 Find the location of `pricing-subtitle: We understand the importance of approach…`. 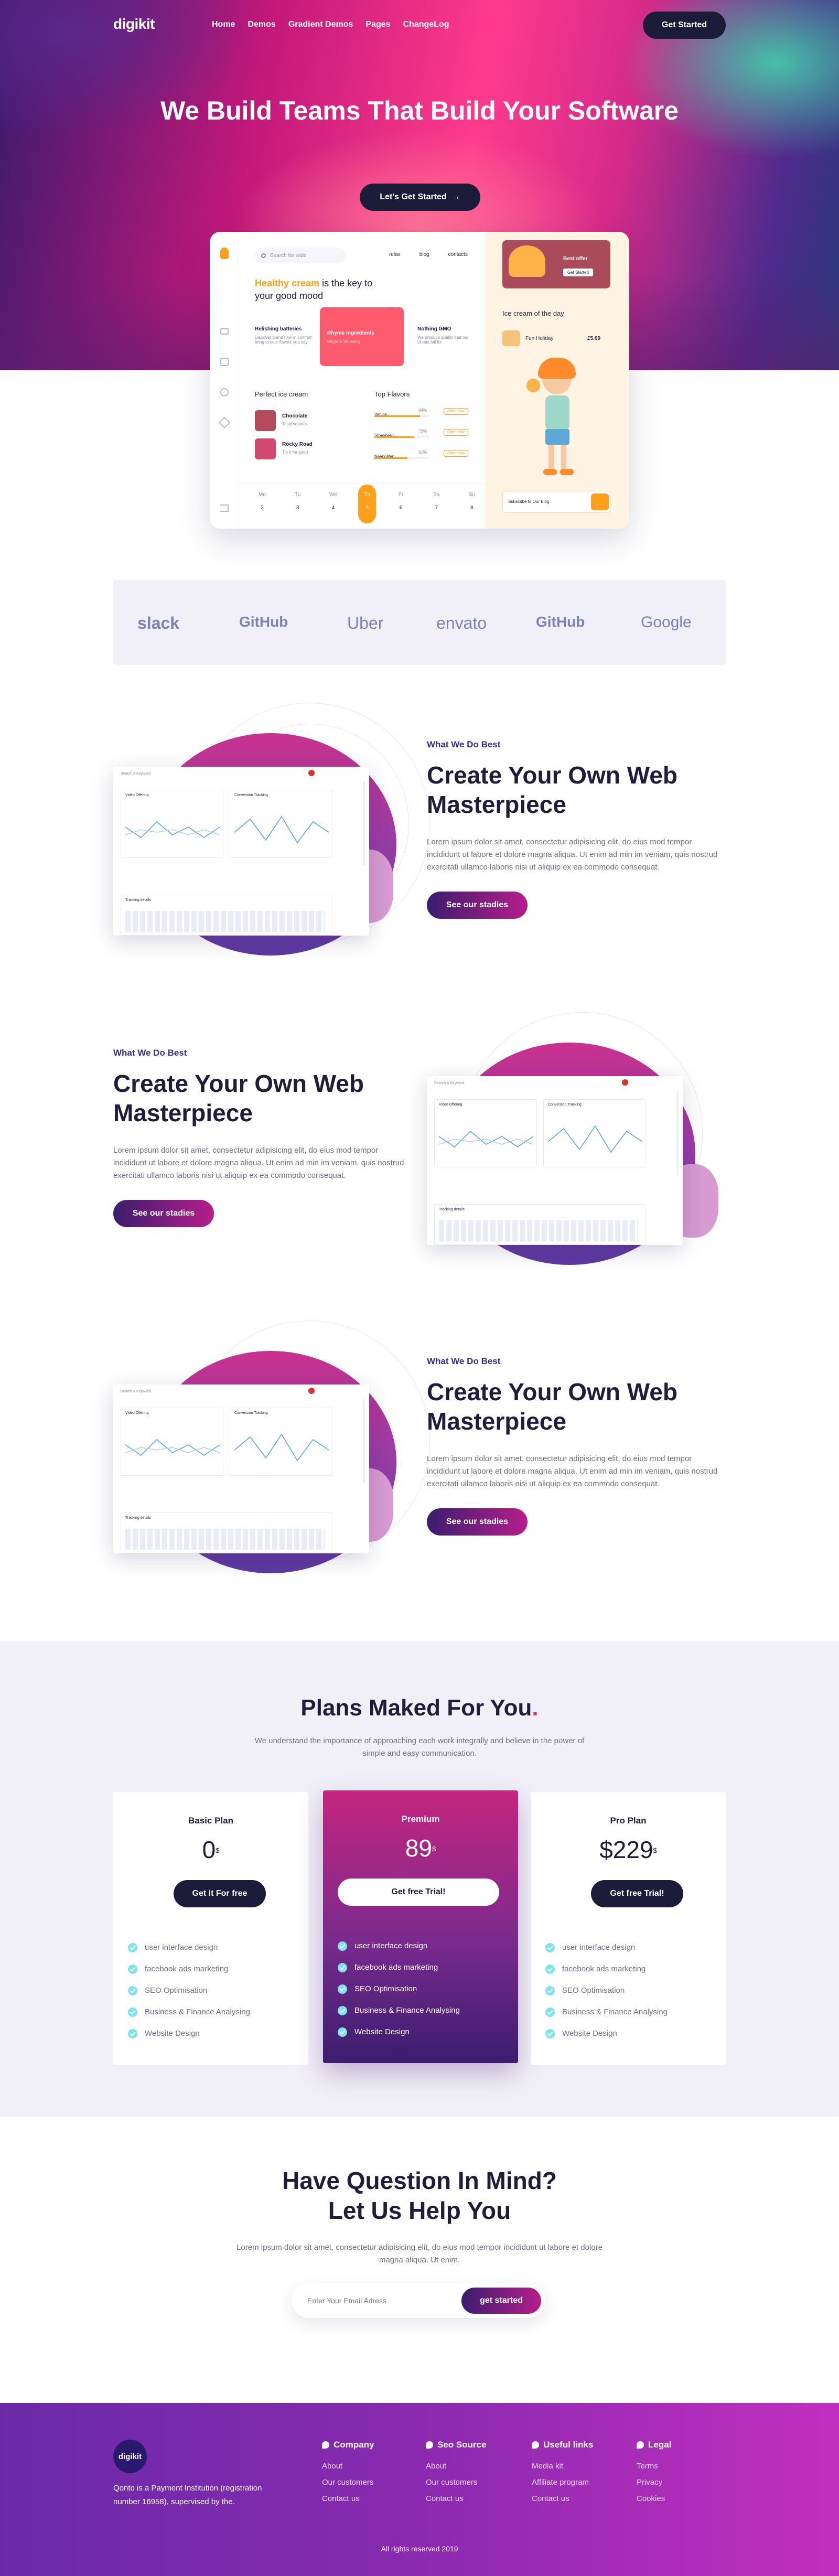

pricing-subtitle: We understand the importance of approach… is located at coordinates (419, 1747).